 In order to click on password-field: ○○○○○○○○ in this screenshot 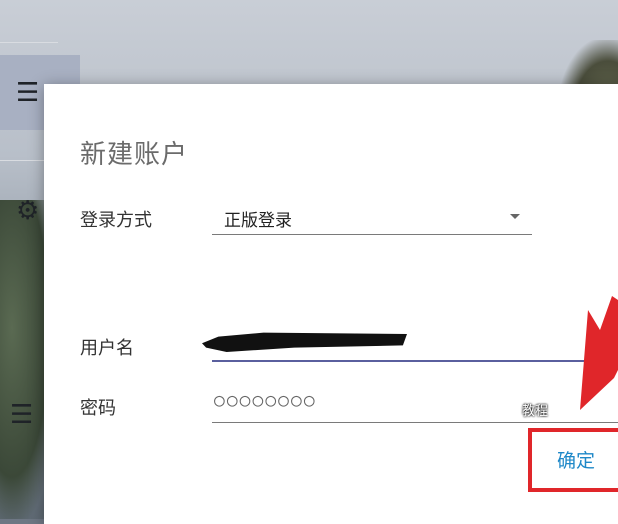, I will do `click(415, 404)`.